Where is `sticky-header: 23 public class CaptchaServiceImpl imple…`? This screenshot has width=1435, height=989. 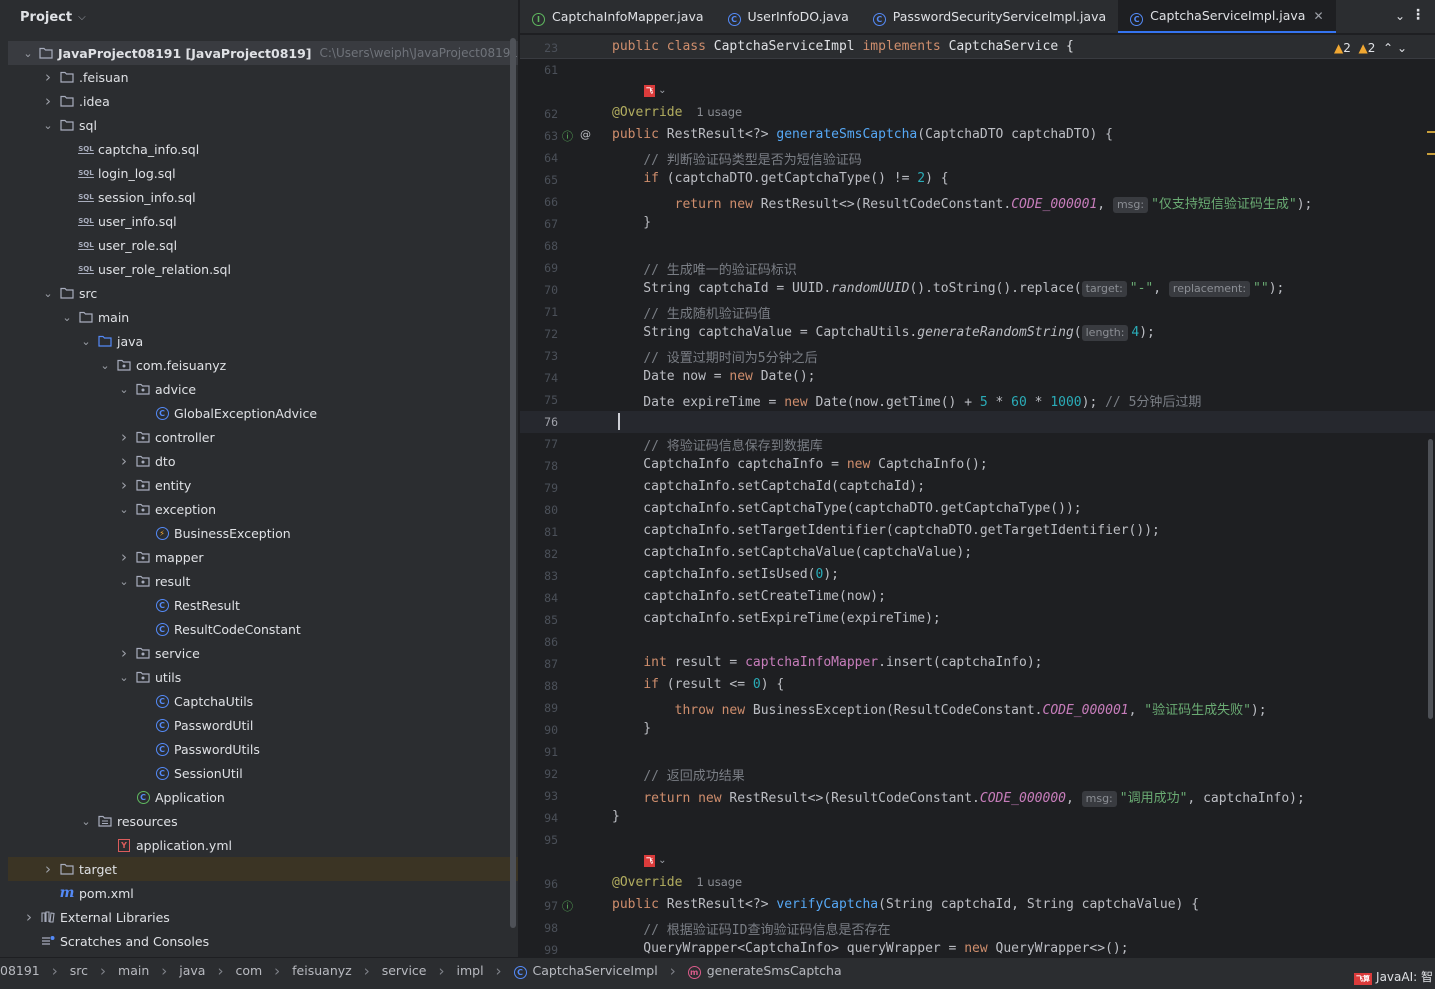
sticky-header: 23 public class CaptchaServiceImpl imple… is located at coordinates (977, 47).